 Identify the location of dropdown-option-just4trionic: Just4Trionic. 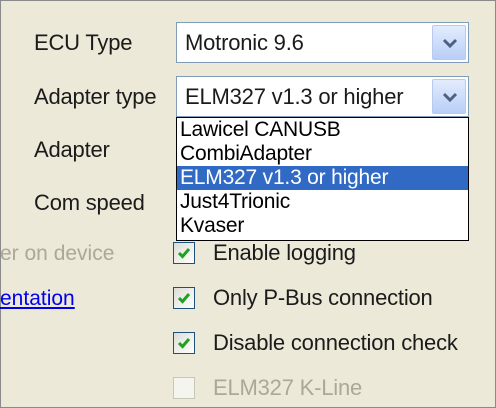
(322, 202).